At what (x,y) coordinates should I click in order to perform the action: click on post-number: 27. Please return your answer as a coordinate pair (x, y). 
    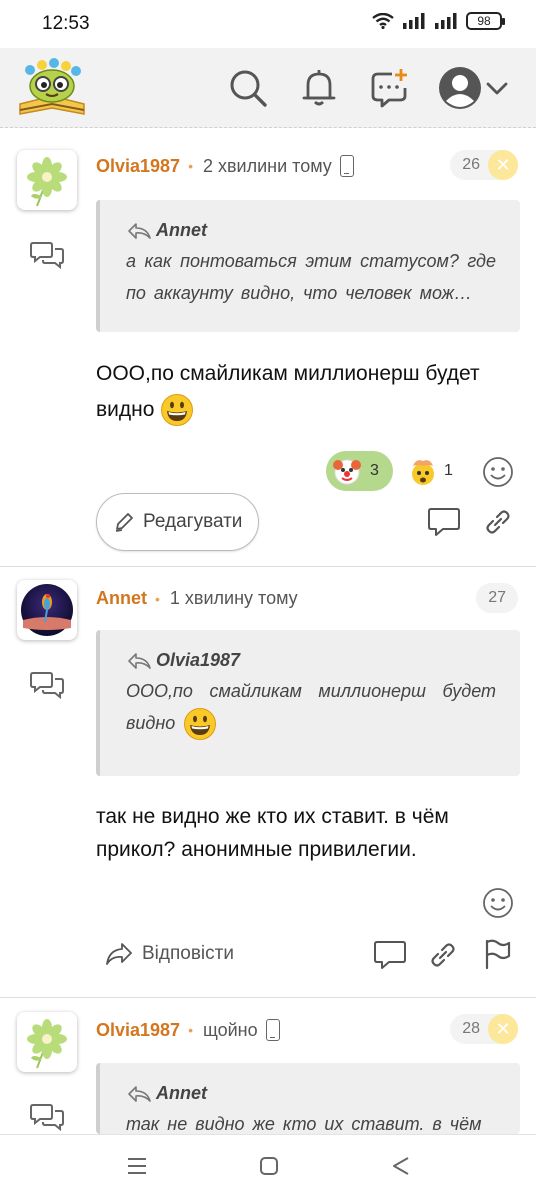
    Looking at the image, I should click on (497, 597).